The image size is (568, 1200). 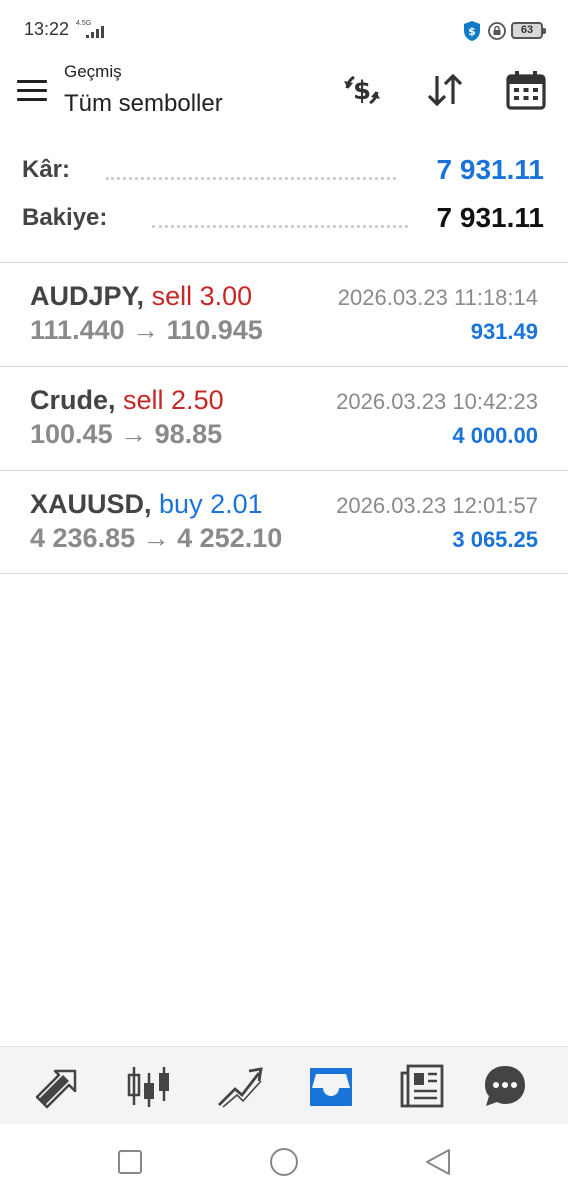 What do you see at coordinates (230, 538) in the screenshot?
I see `deal-close-price: 4 252.10` at bounding box center [230, 538].